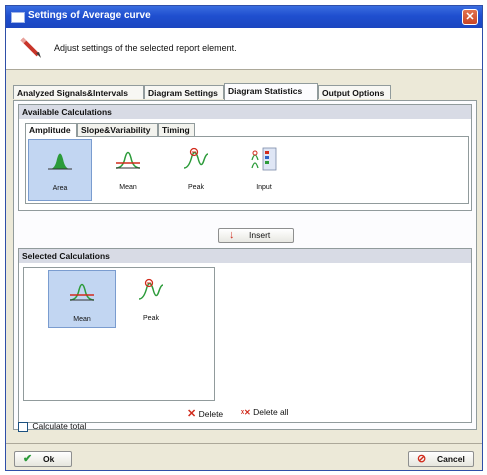  I want to click on delete-button: ✕ Delete, so click(205, 413).